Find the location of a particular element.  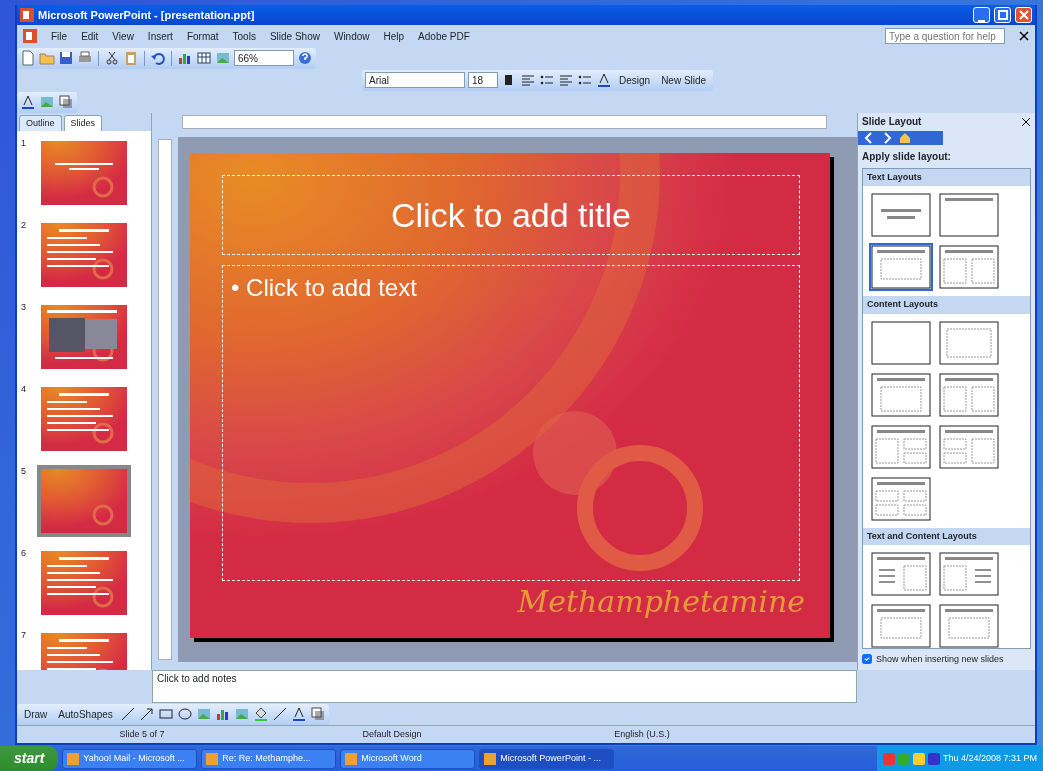

decorative-text: Methamphetamine is located at coordinates (661, 602).